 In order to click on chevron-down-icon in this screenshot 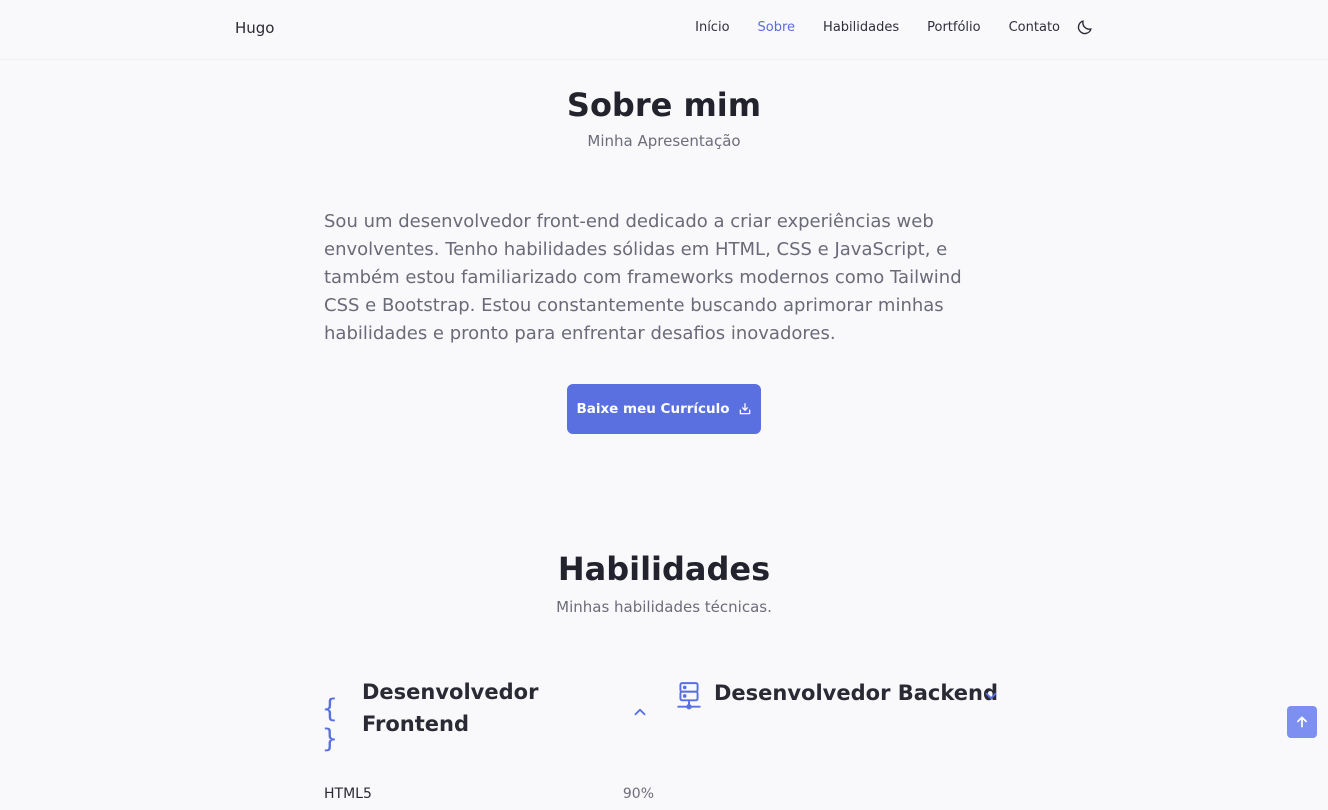, I will do `click(991, 696)`.